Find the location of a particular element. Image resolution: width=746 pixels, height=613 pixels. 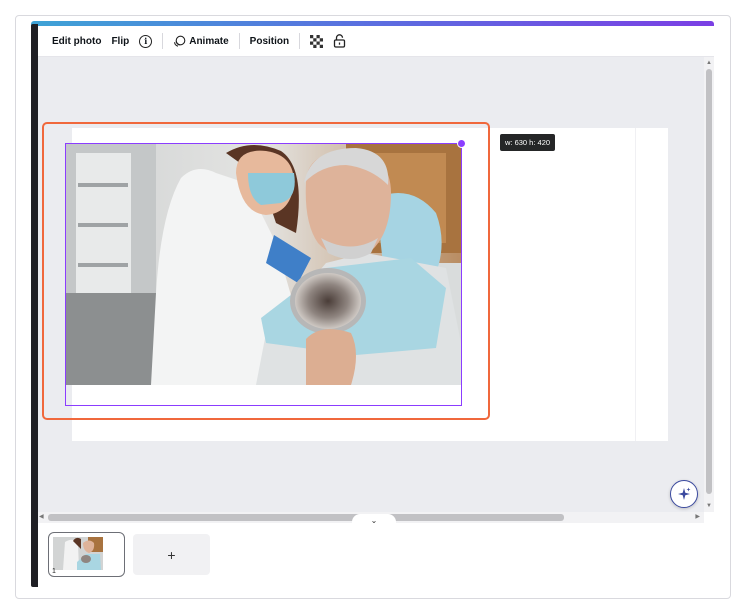

animate-label: Animate is located at coordinates (209, 41).